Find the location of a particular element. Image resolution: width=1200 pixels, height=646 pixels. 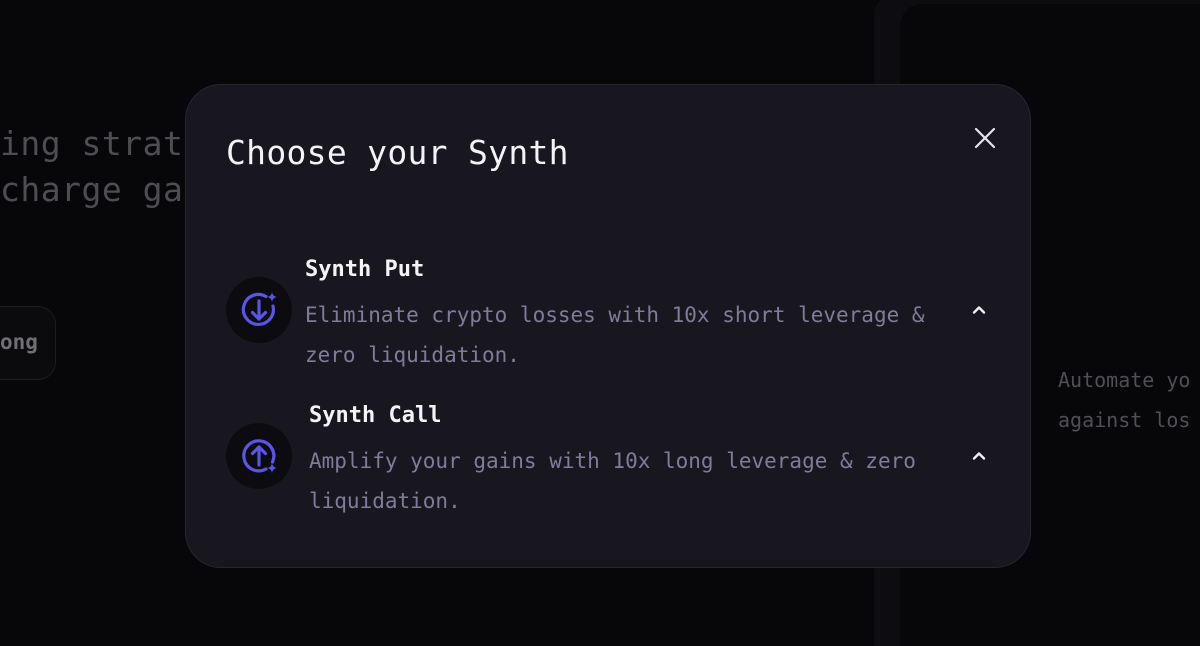

close-button is located at coordinates (985, 138).